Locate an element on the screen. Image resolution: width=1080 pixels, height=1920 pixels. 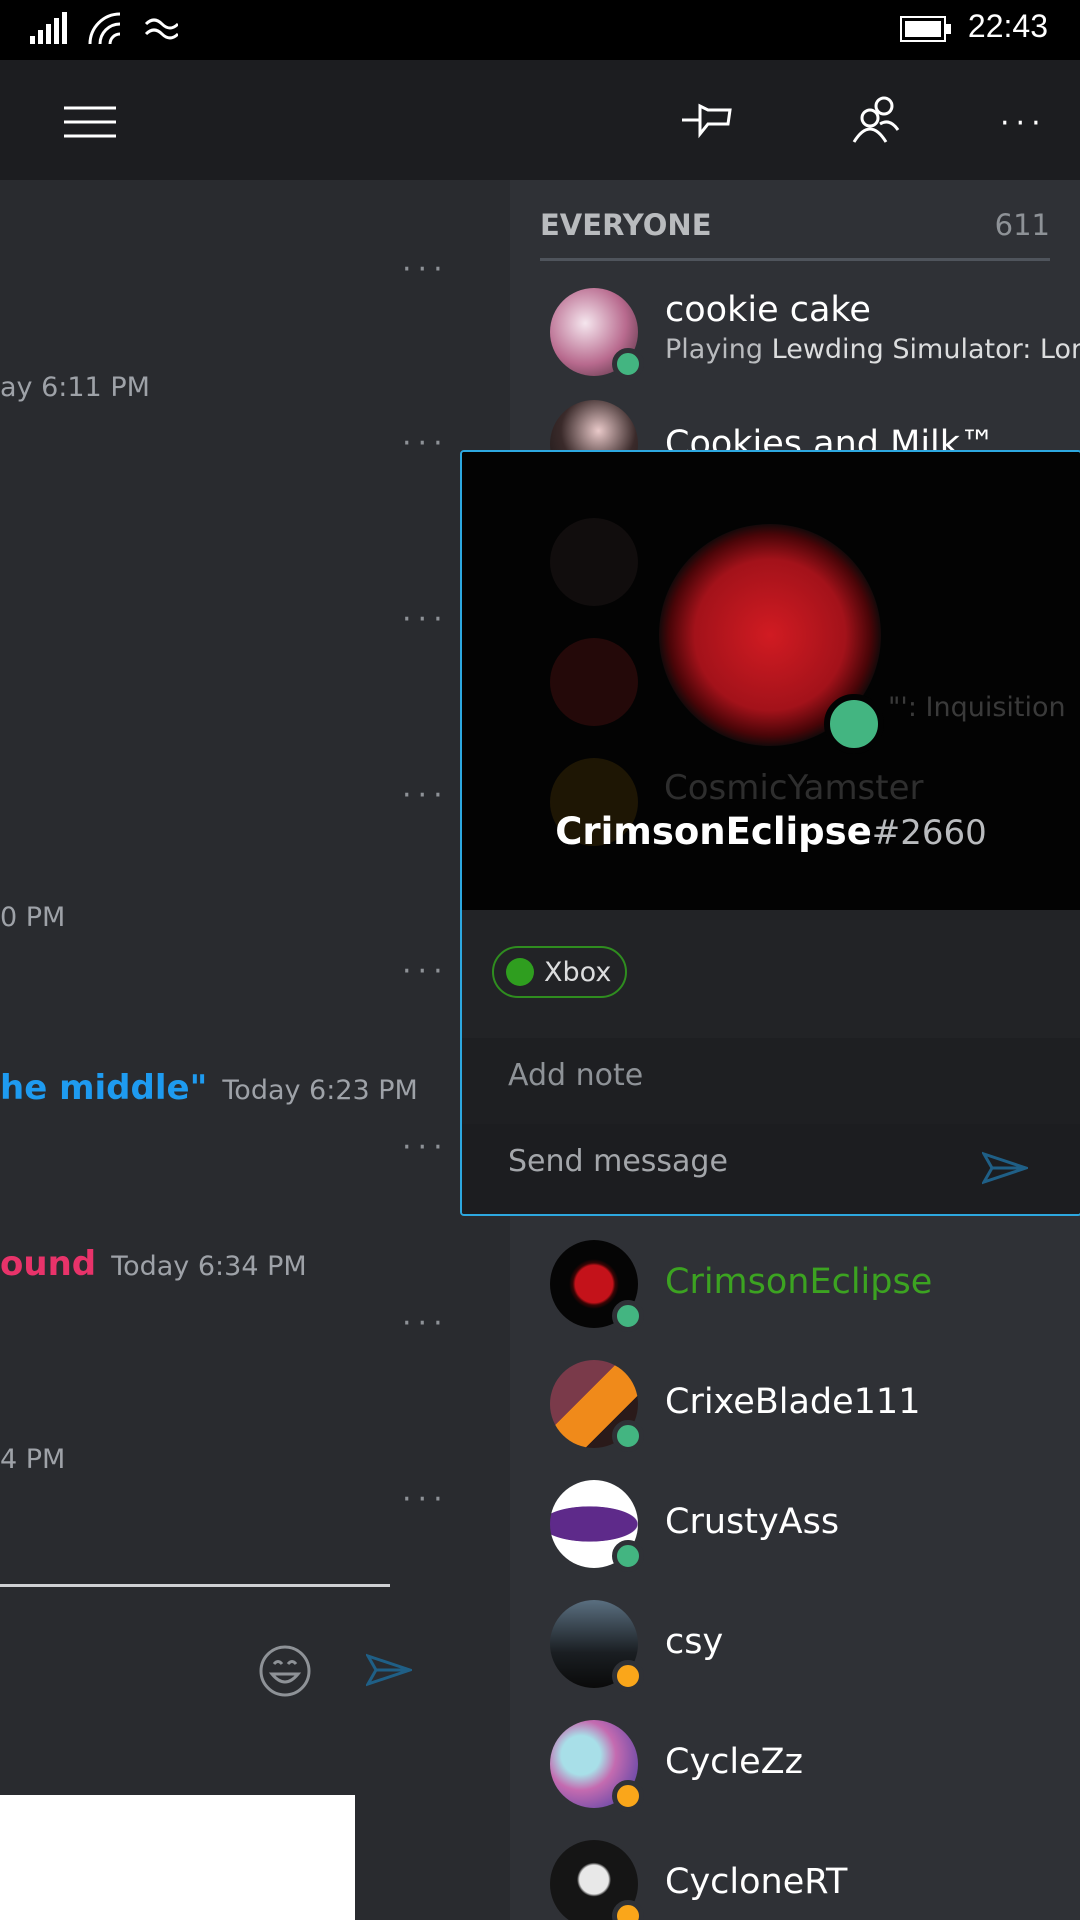
message-text: he middle" is located at coordinates (104, 1088).